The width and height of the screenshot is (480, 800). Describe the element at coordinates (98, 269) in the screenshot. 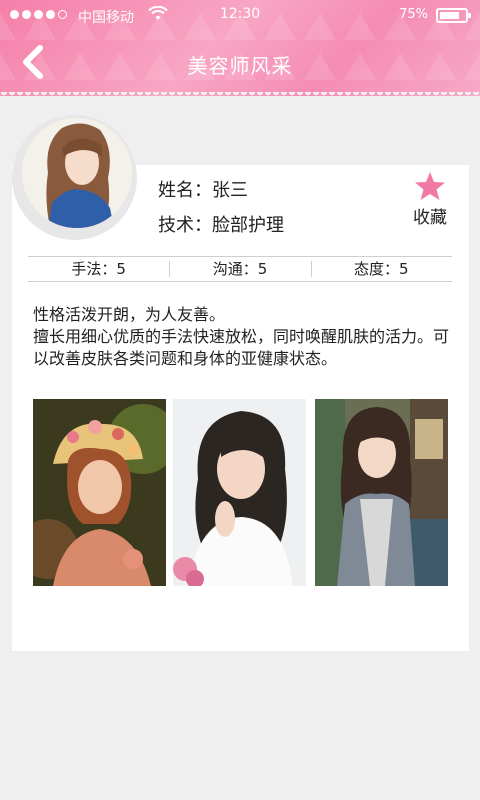

I see `rating-technique: 手法：5` at that location.